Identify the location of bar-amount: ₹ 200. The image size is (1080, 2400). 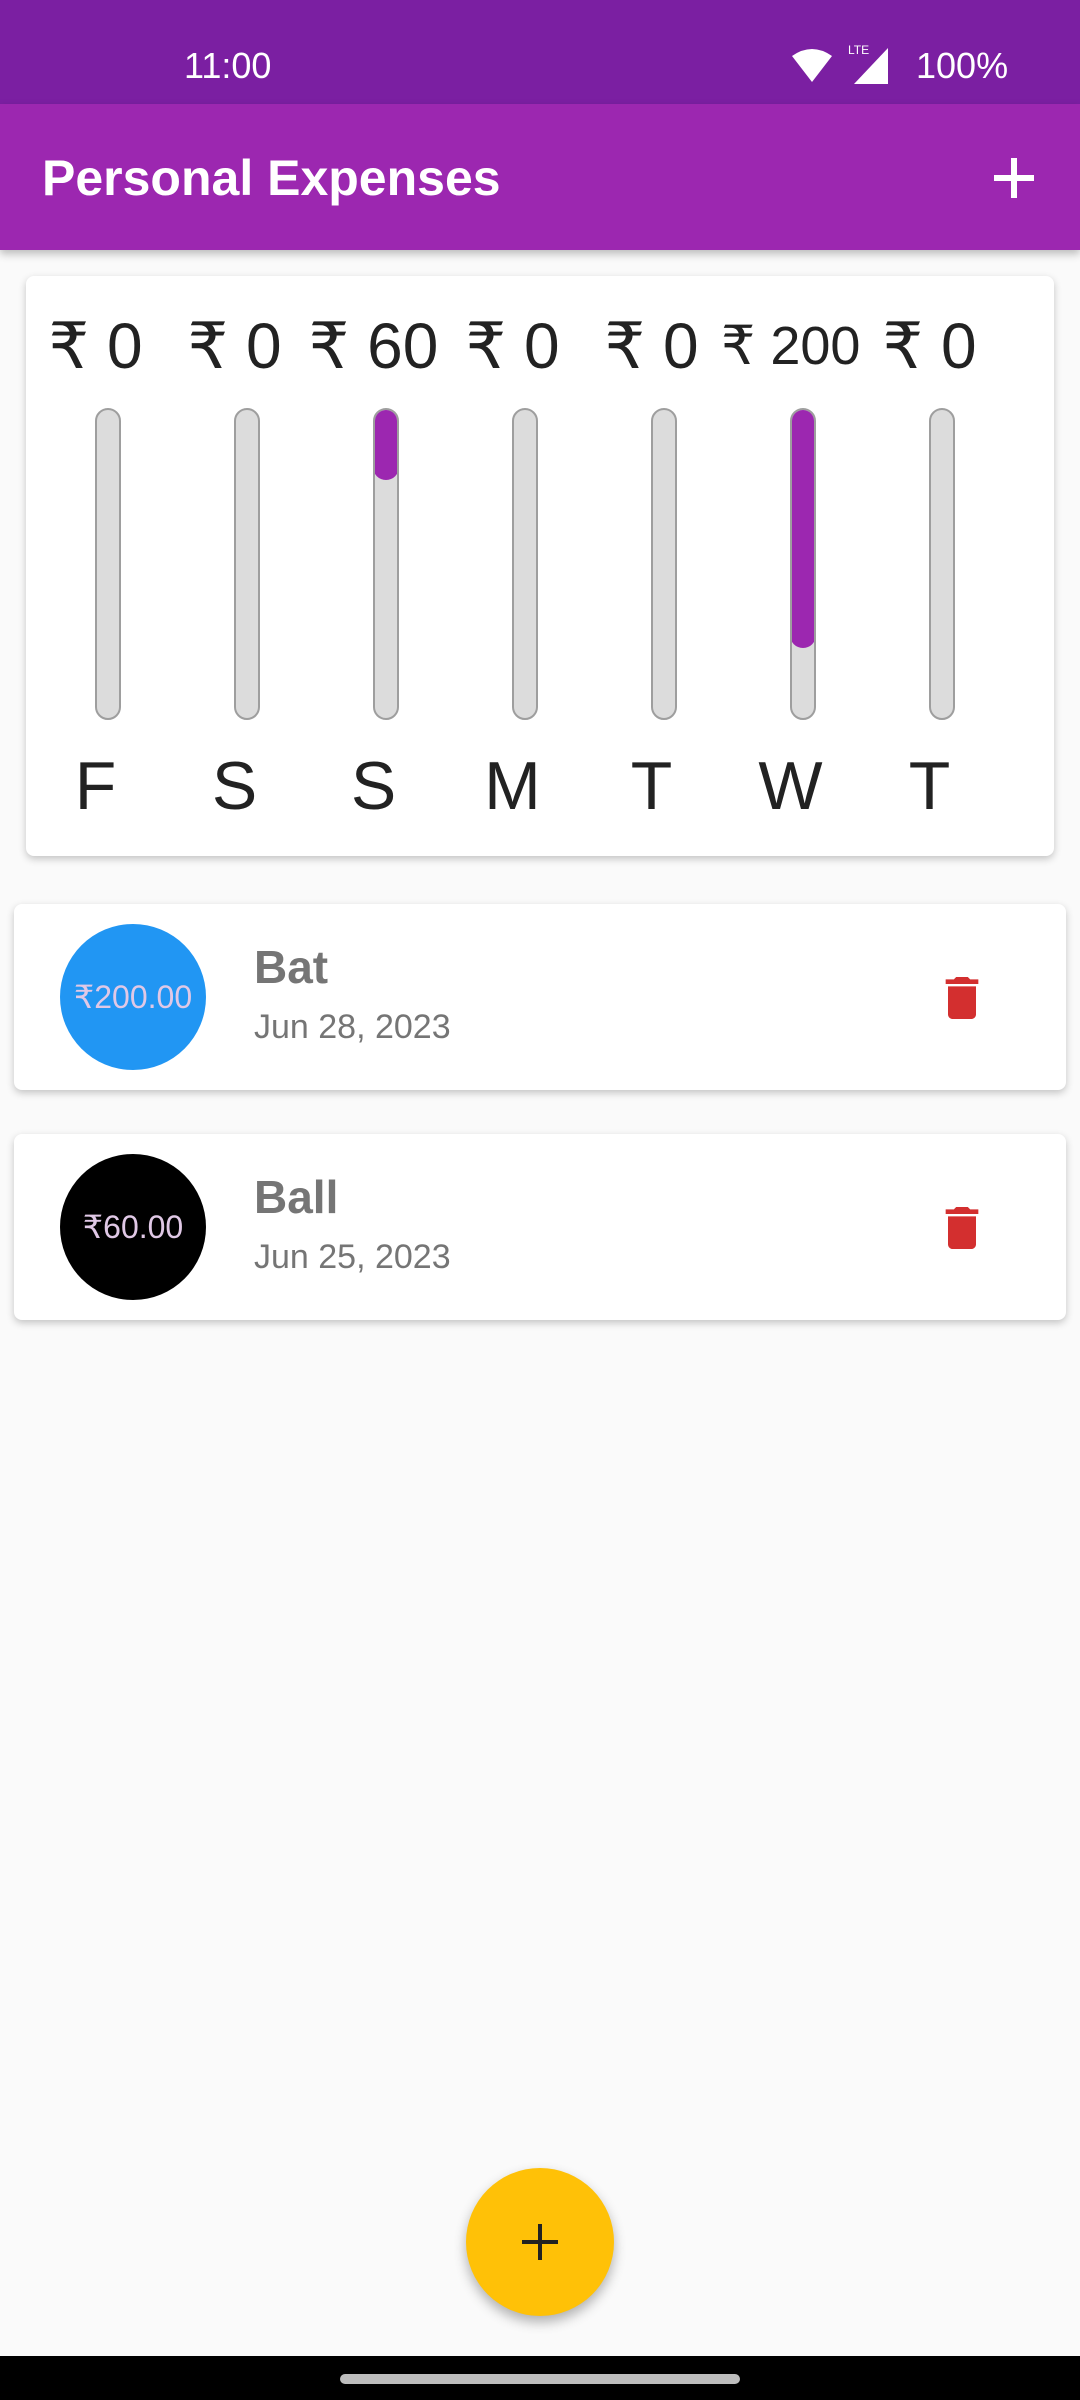
(791, 346).